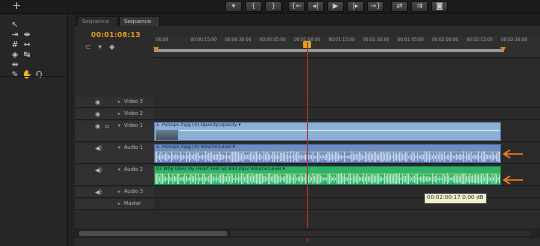 The width and height of the screenshot is (540, 246). I want to click on transport-bar: + ▾{} {← ◂| ▶ |▸ →} ⇄ ⇉ ◙, so click(270, 7).